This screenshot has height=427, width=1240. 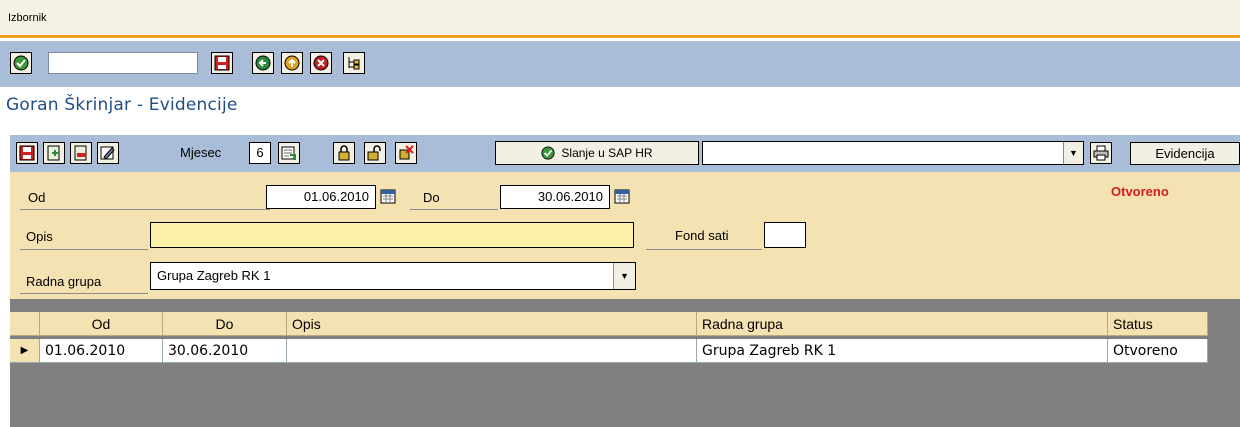 What do you see at coordinates (39, 236) in the screenshot?
I see `opis-label: Opis` at bounding box center [39, 236].